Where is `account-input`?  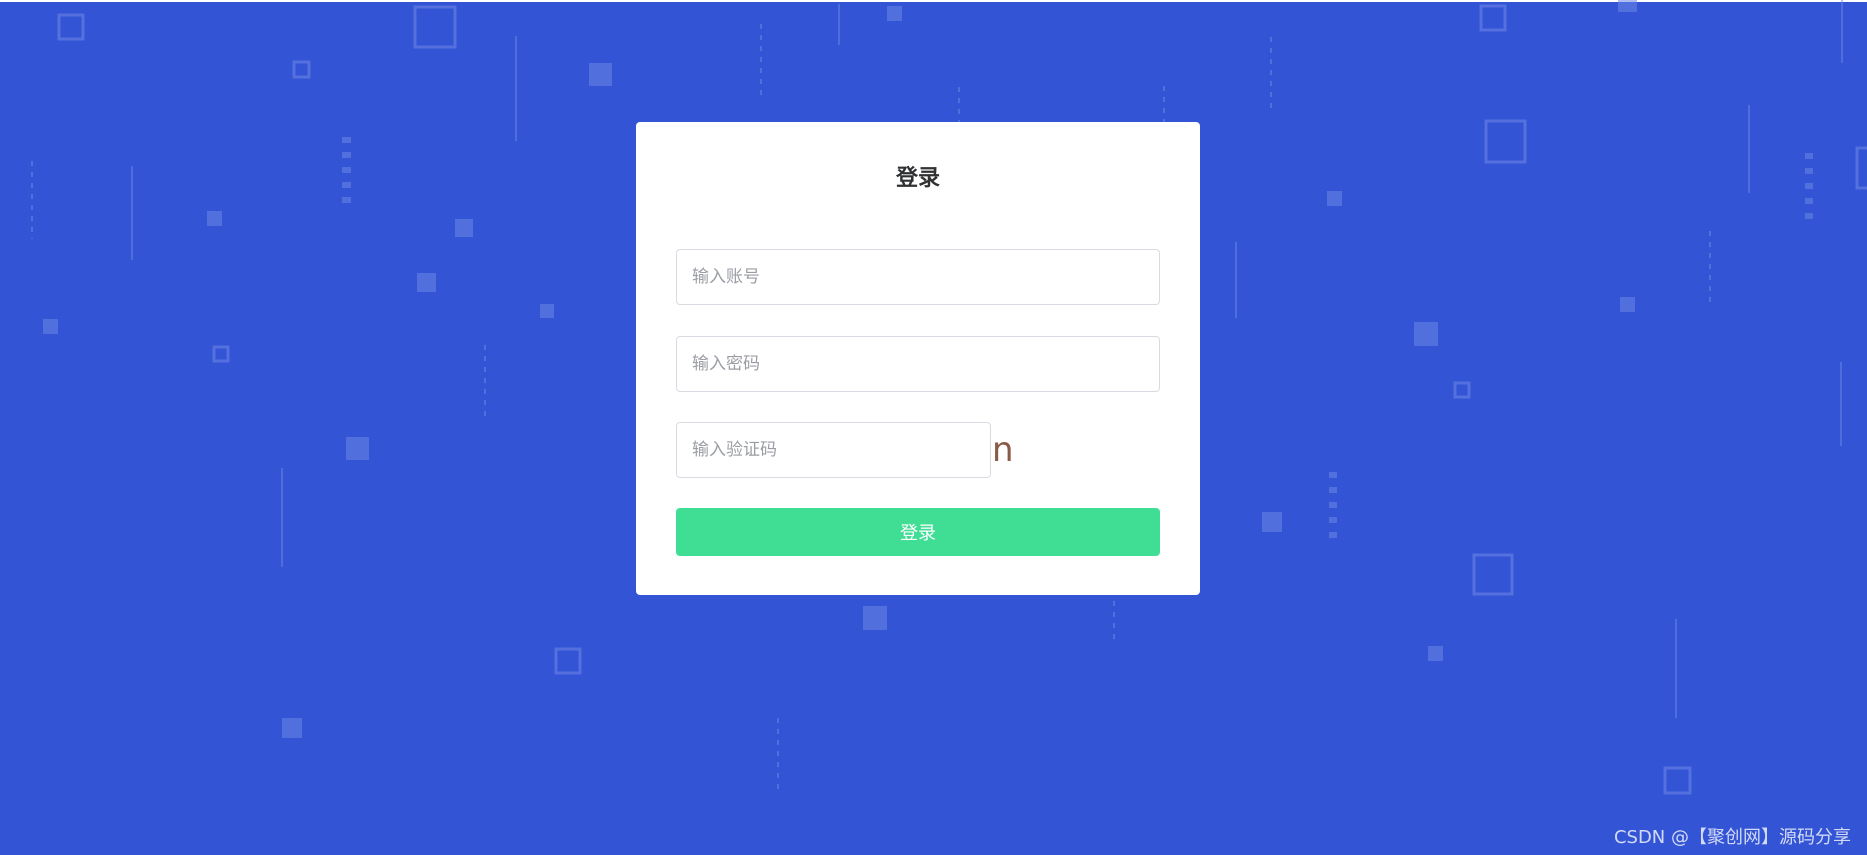
account-input is located at coordinates (918, 277).